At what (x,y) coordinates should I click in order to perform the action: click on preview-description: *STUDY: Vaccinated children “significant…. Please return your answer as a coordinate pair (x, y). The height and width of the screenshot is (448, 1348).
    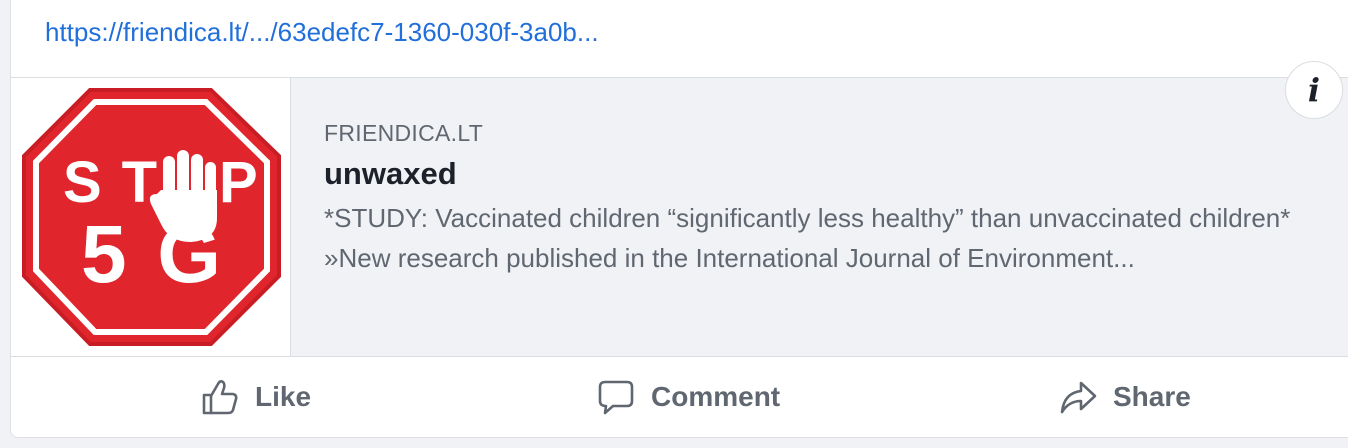
    Looking at the image, I should click on (807, 238).